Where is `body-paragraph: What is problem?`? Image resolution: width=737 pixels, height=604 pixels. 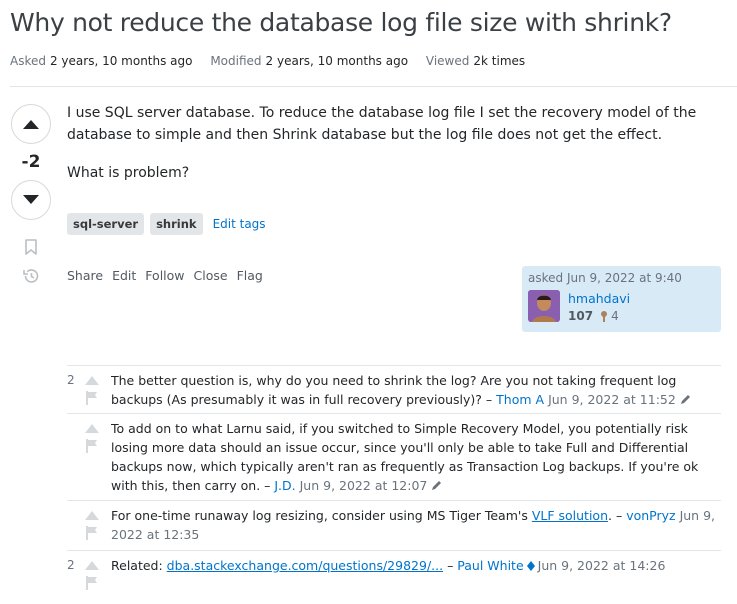
body-paragraph: What is problem? is located at coordinates (128, 173).